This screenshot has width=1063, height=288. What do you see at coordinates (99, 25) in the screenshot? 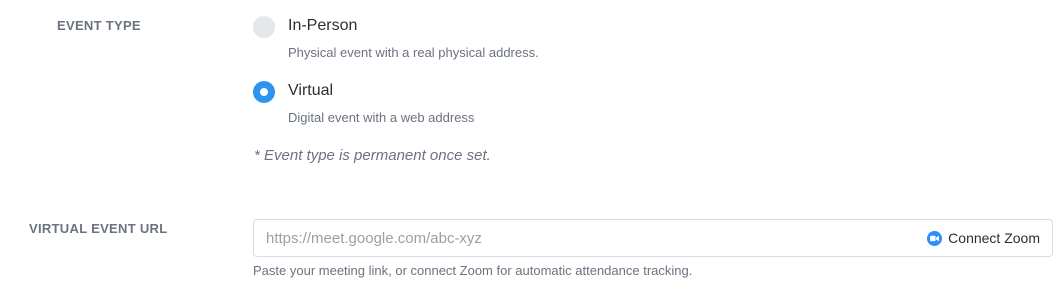
I see `event-type-label: EVENT TYPE` at bounding box center [99, 25].